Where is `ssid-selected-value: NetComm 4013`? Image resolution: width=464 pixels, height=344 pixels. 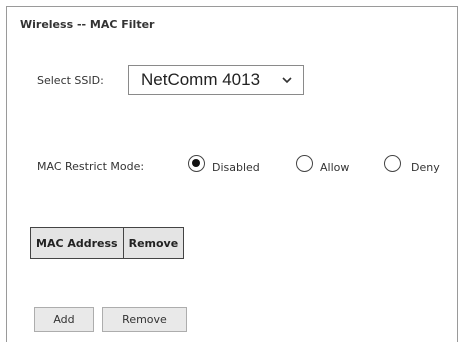
ssid-selected-value: NetComm 4013 is located at coordinates (201, 79).